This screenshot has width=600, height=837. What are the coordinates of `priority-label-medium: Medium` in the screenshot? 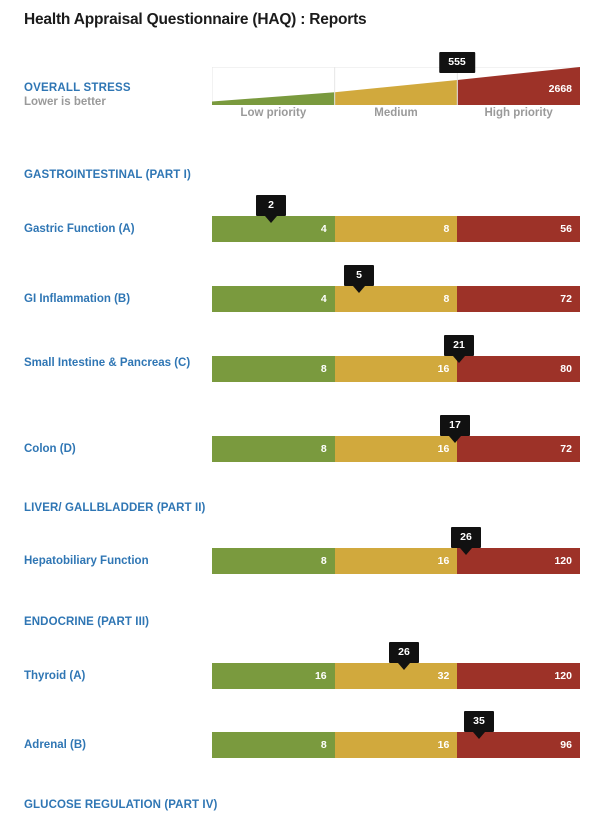 It's located at (396, 113).